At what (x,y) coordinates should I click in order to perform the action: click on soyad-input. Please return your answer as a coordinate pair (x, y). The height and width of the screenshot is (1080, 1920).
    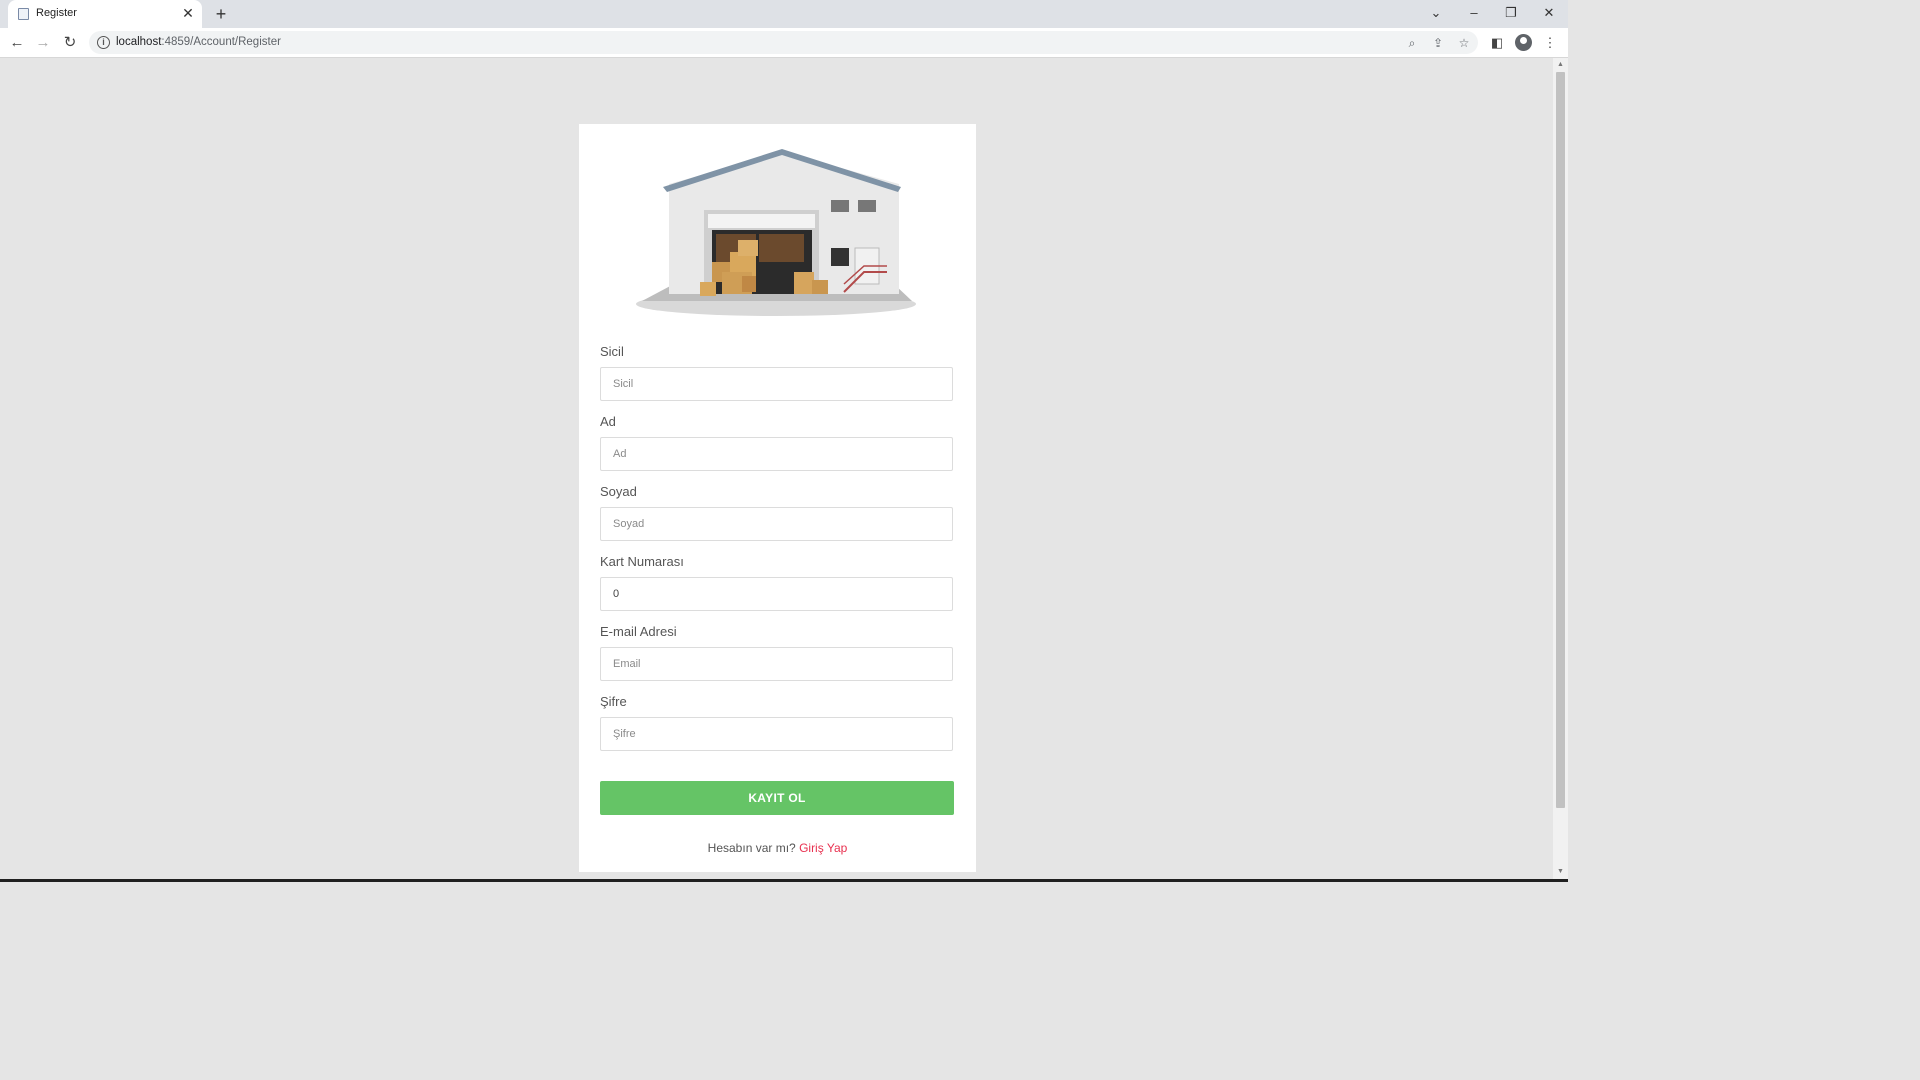
    Looking at the image, I should click on (776, 524).